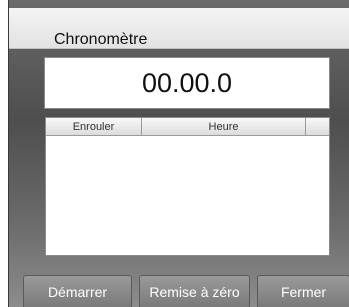 The width and height of the screenshot is (349, 307). What do you see at coordinates (187, 83) in the screenshot?
I see `time-display: 00.00.0` at bounding box center [187, 83].